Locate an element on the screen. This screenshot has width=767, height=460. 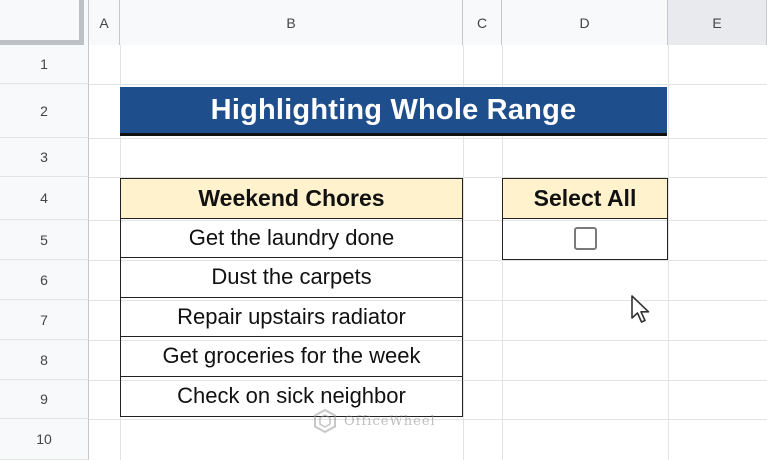
chore-cell: Get the laundry done is located at coordinates (291, 238).